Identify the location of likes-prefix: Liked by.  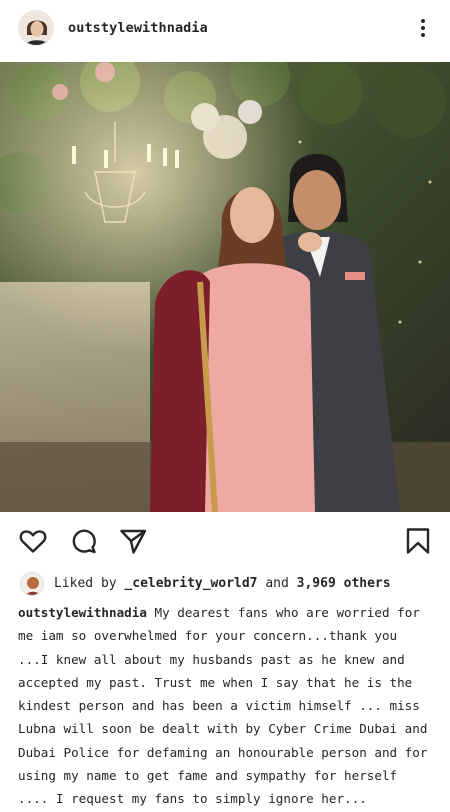
(85, 583).